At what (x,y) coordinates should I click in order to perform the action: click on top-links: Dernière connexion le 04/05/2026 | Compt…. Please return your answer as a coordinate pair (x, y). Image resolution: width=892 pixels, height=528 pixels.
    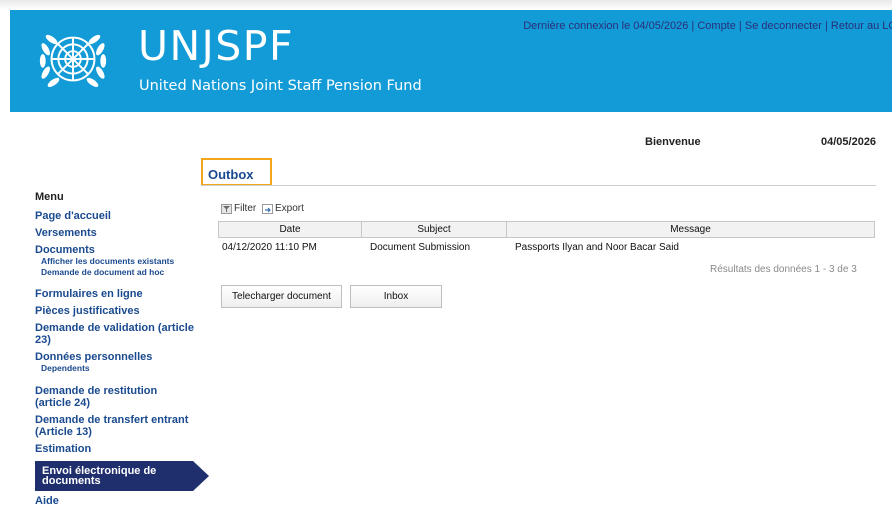
    Looking at the image, I should click on (707, 26).